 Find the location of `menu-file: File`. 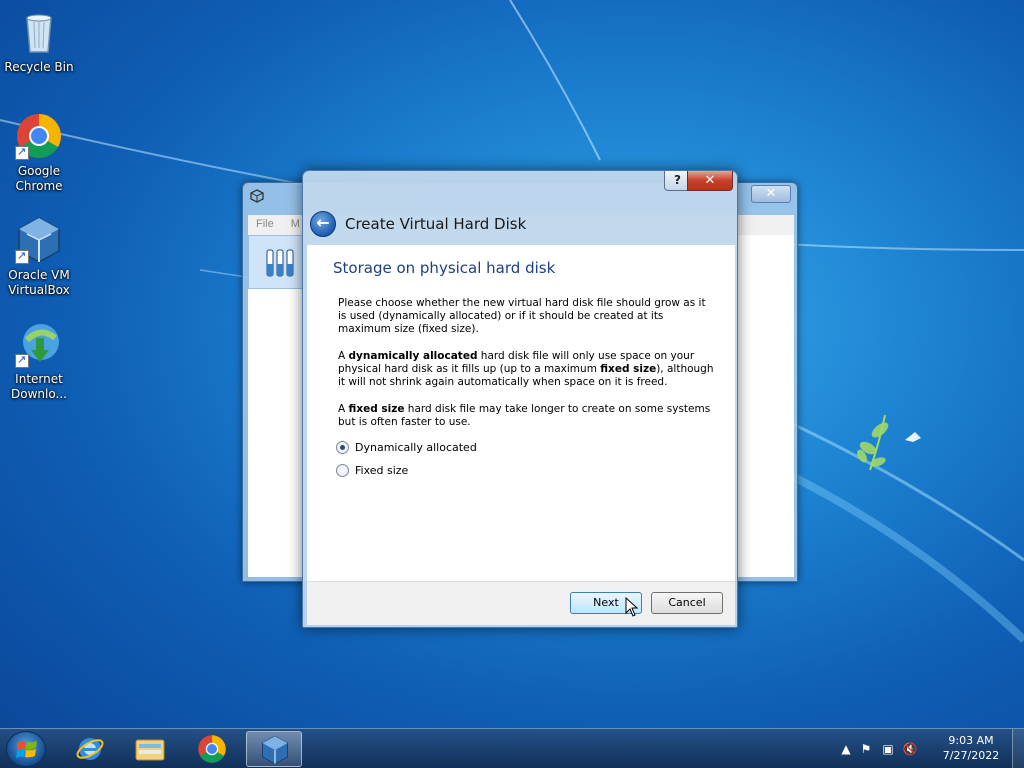

menu-file: File is located at coordinates (265, 224).